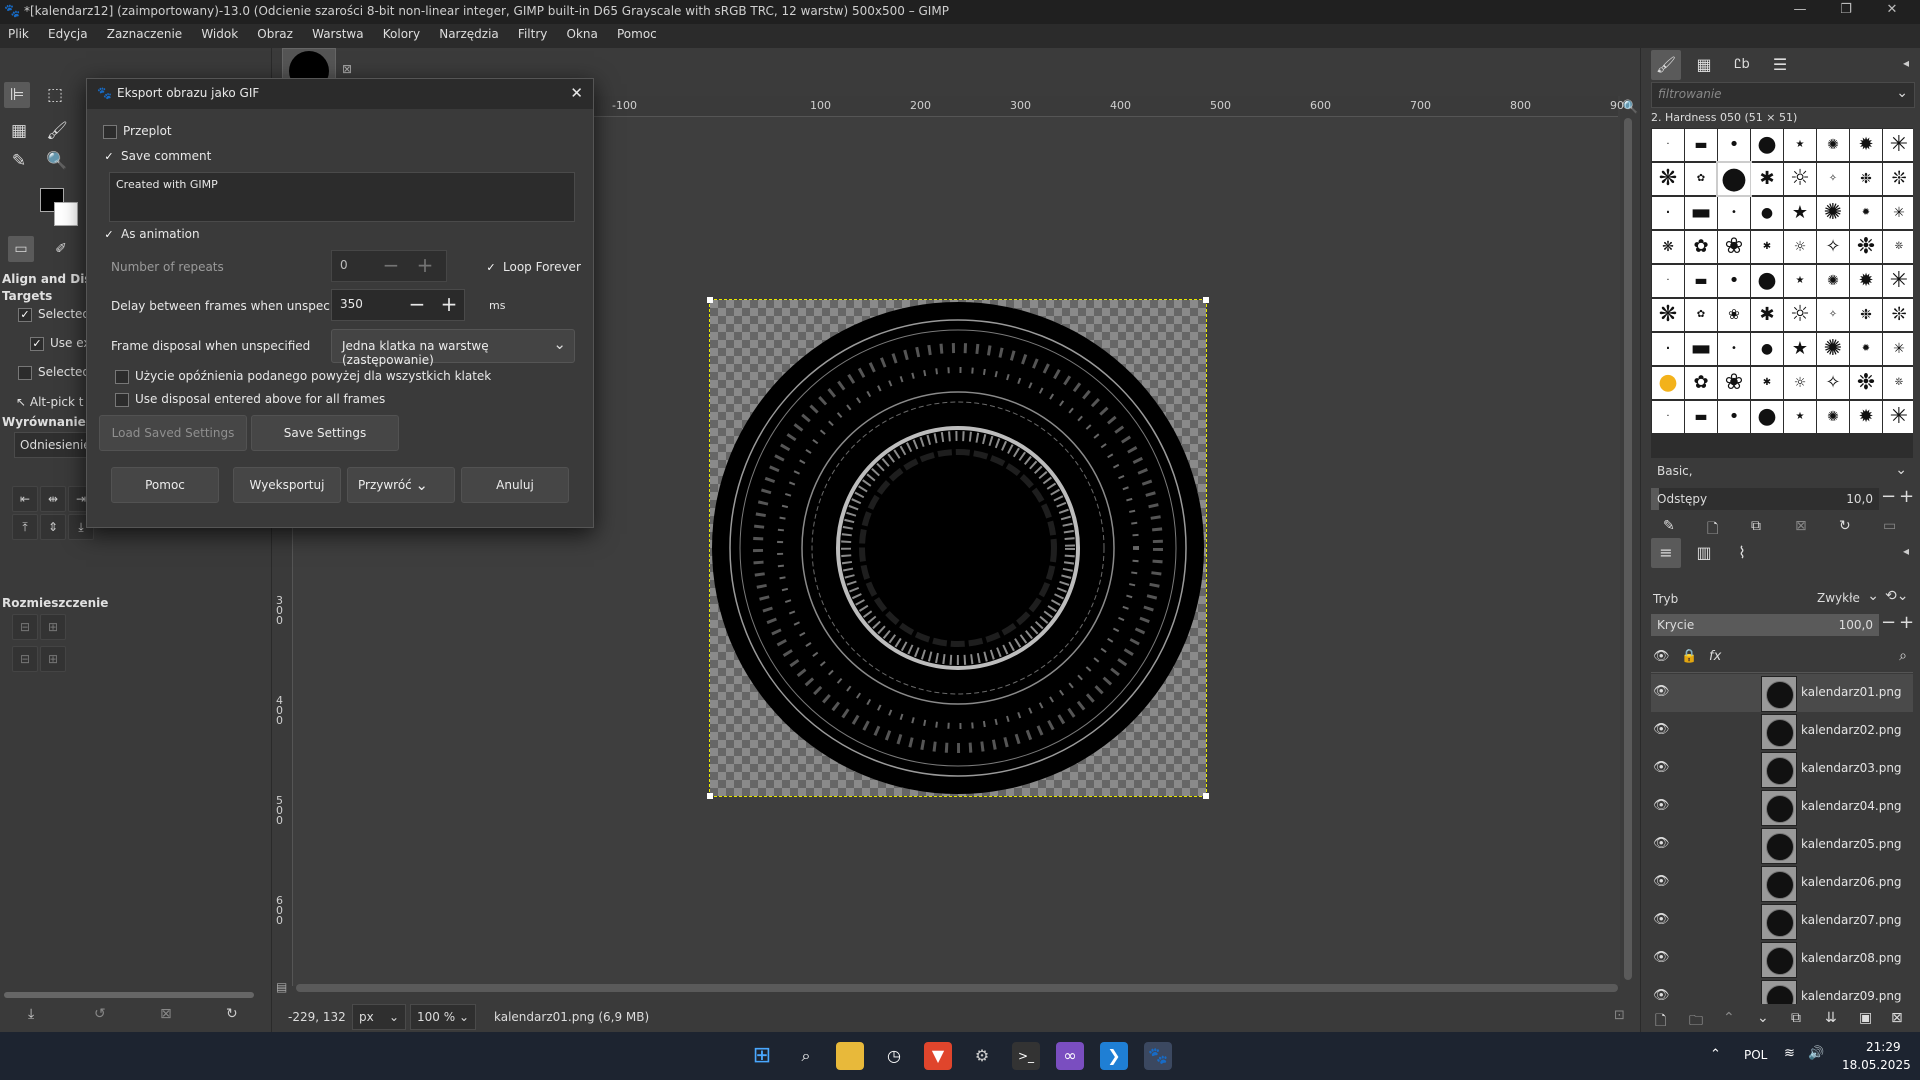 The image size is (1920, 1080). What do you see at coordinates (1865, 1018) in the screenshot?
I see `layer-mask-icon: ▣` at bounding box center [1865, 1018].